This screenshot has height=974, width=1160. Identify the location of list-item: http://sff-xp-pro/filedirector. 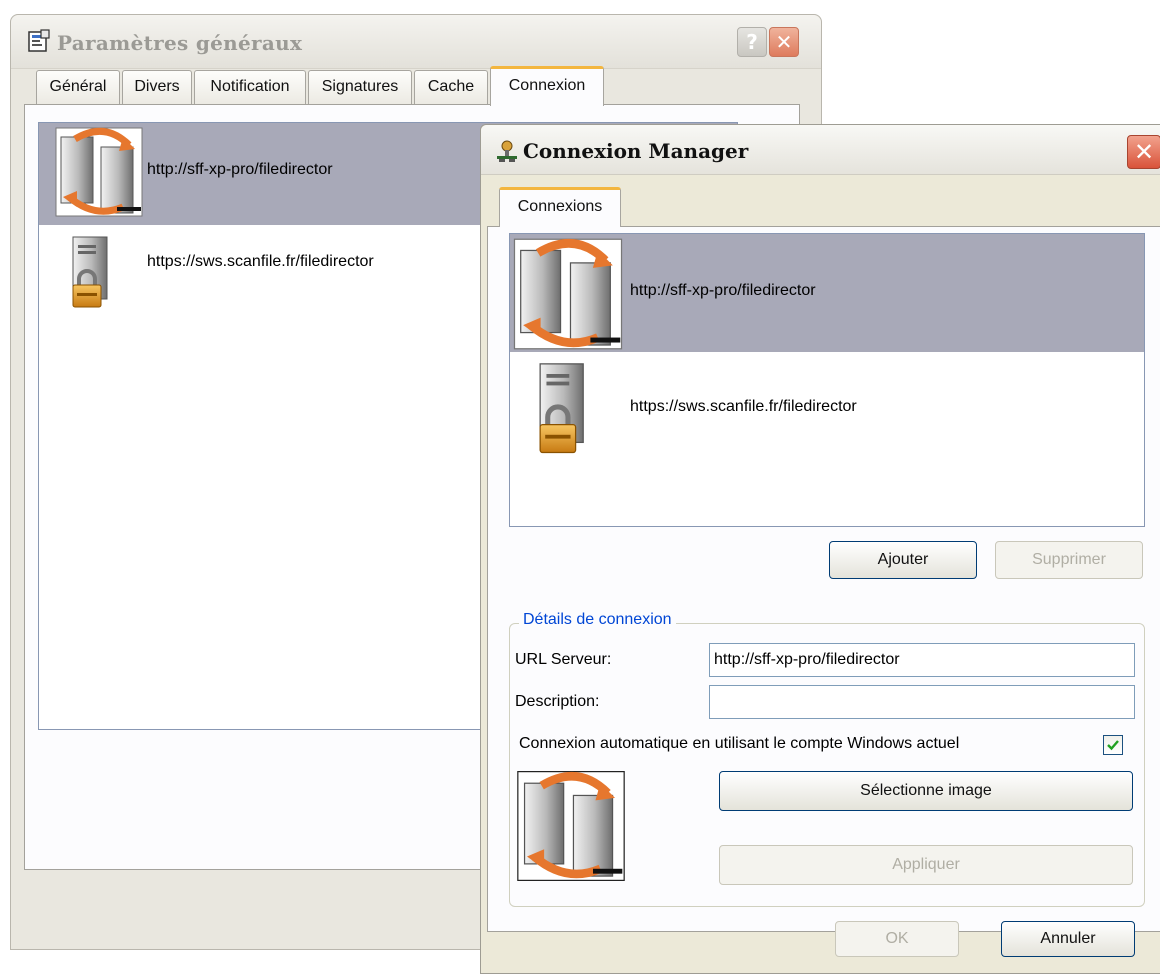
(827, 293).